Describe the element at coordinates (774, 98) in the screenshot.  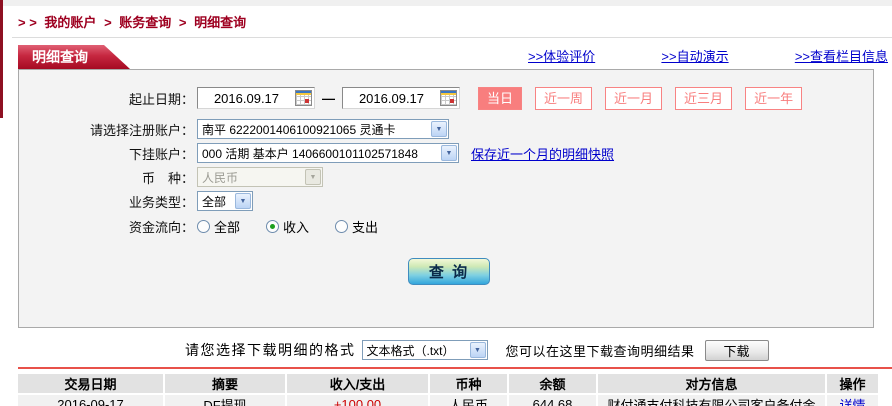
I see `quick-range-year-button: 近一年` at that location.